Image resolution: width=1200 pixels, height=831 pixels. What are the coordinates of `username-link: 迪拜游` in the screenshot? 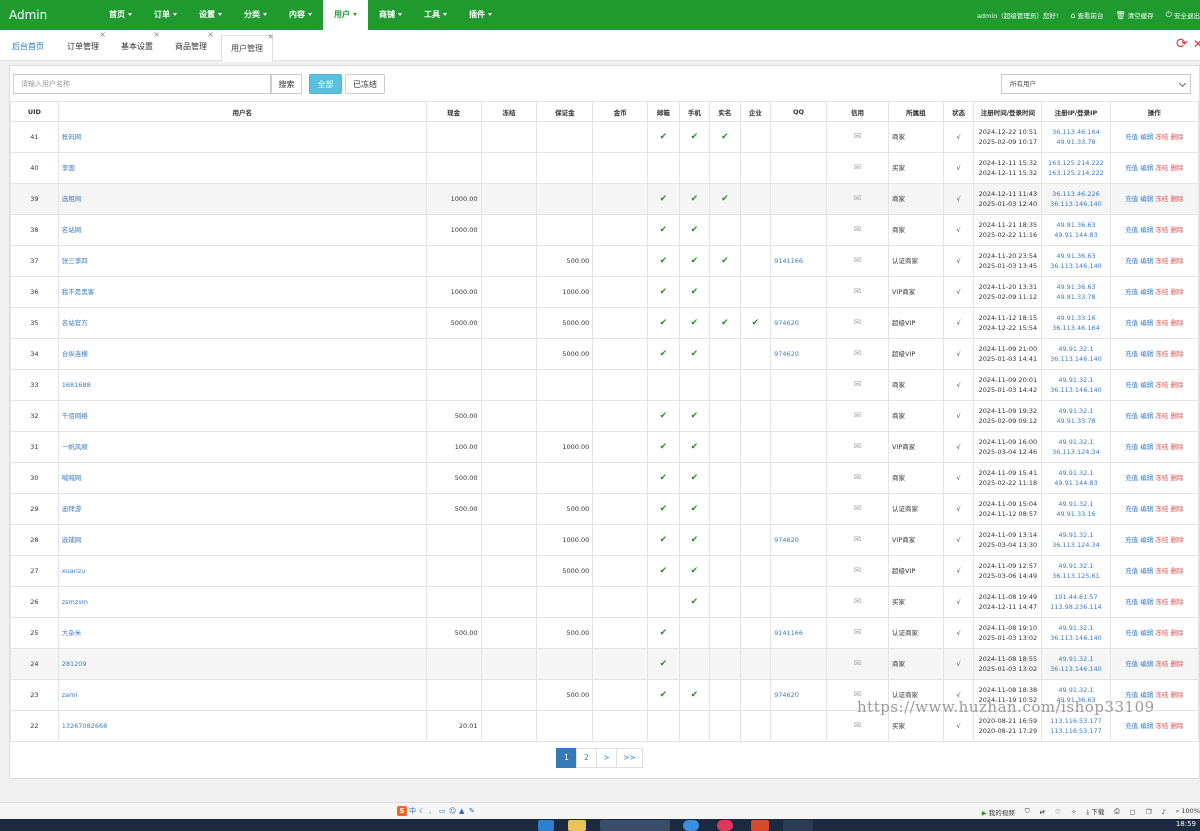 It's located at (72, 509).